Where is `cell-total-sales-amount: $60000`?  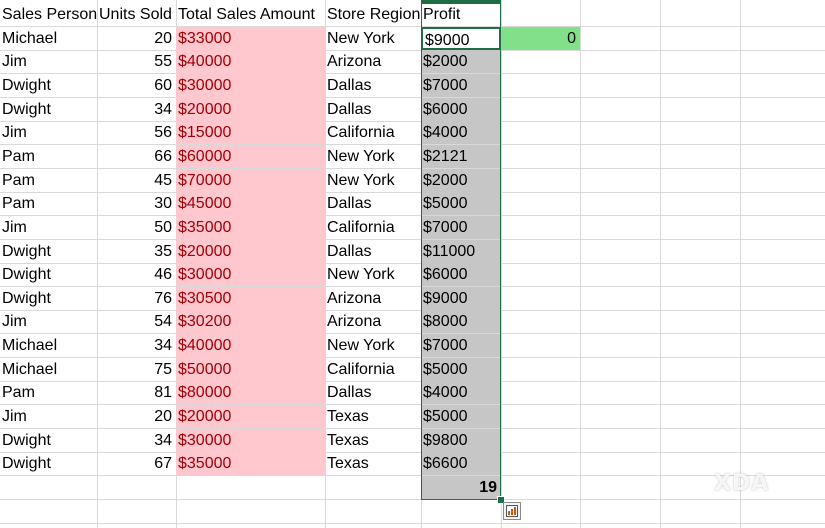 cell-total-sales-amount: $60000 is located at coordinates (250, 156).